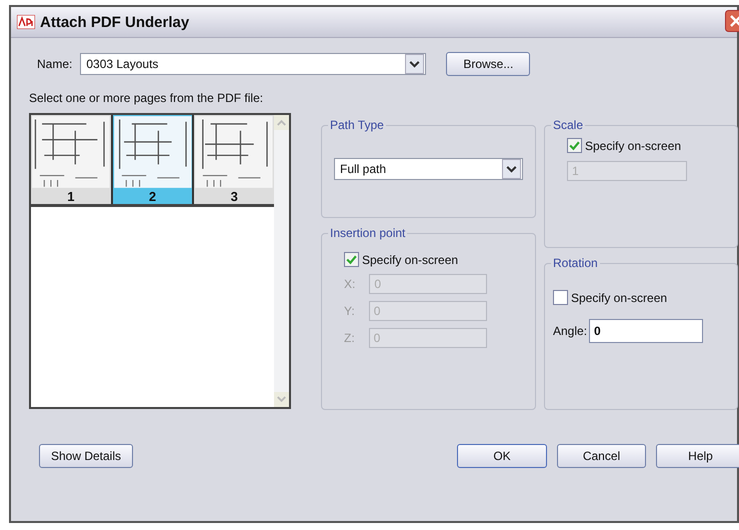 The image size is (739, 530). Describe the element at coordinates (115, 22) in the screenshot. I see `window-title: Attach PDF Underlay` at that location.